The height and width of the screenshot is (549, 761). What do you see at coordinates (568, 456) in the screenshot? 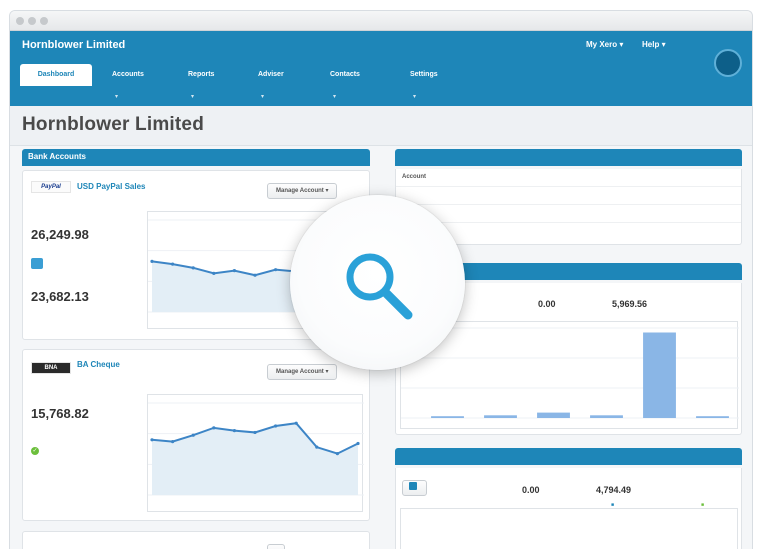
I see `money-out-header` at bounding box center [568, 456].